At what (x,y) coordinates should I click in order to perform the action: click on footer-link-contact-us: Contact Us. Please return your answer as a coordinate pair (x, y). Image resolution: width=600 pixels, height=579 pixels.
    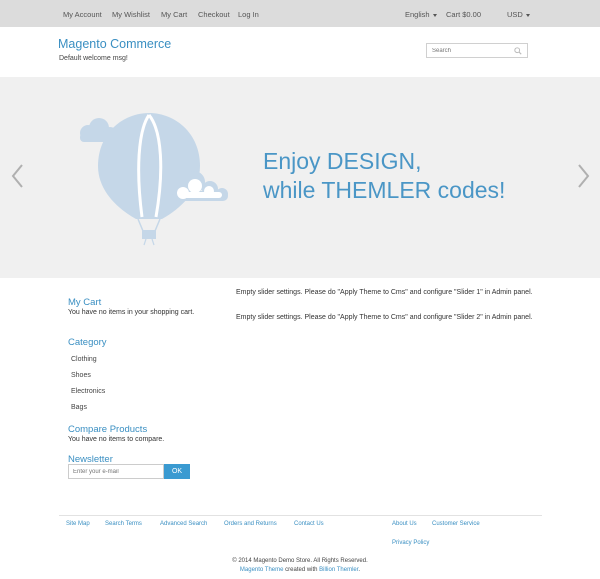
    Looking at the image, I should click on (309, 524).